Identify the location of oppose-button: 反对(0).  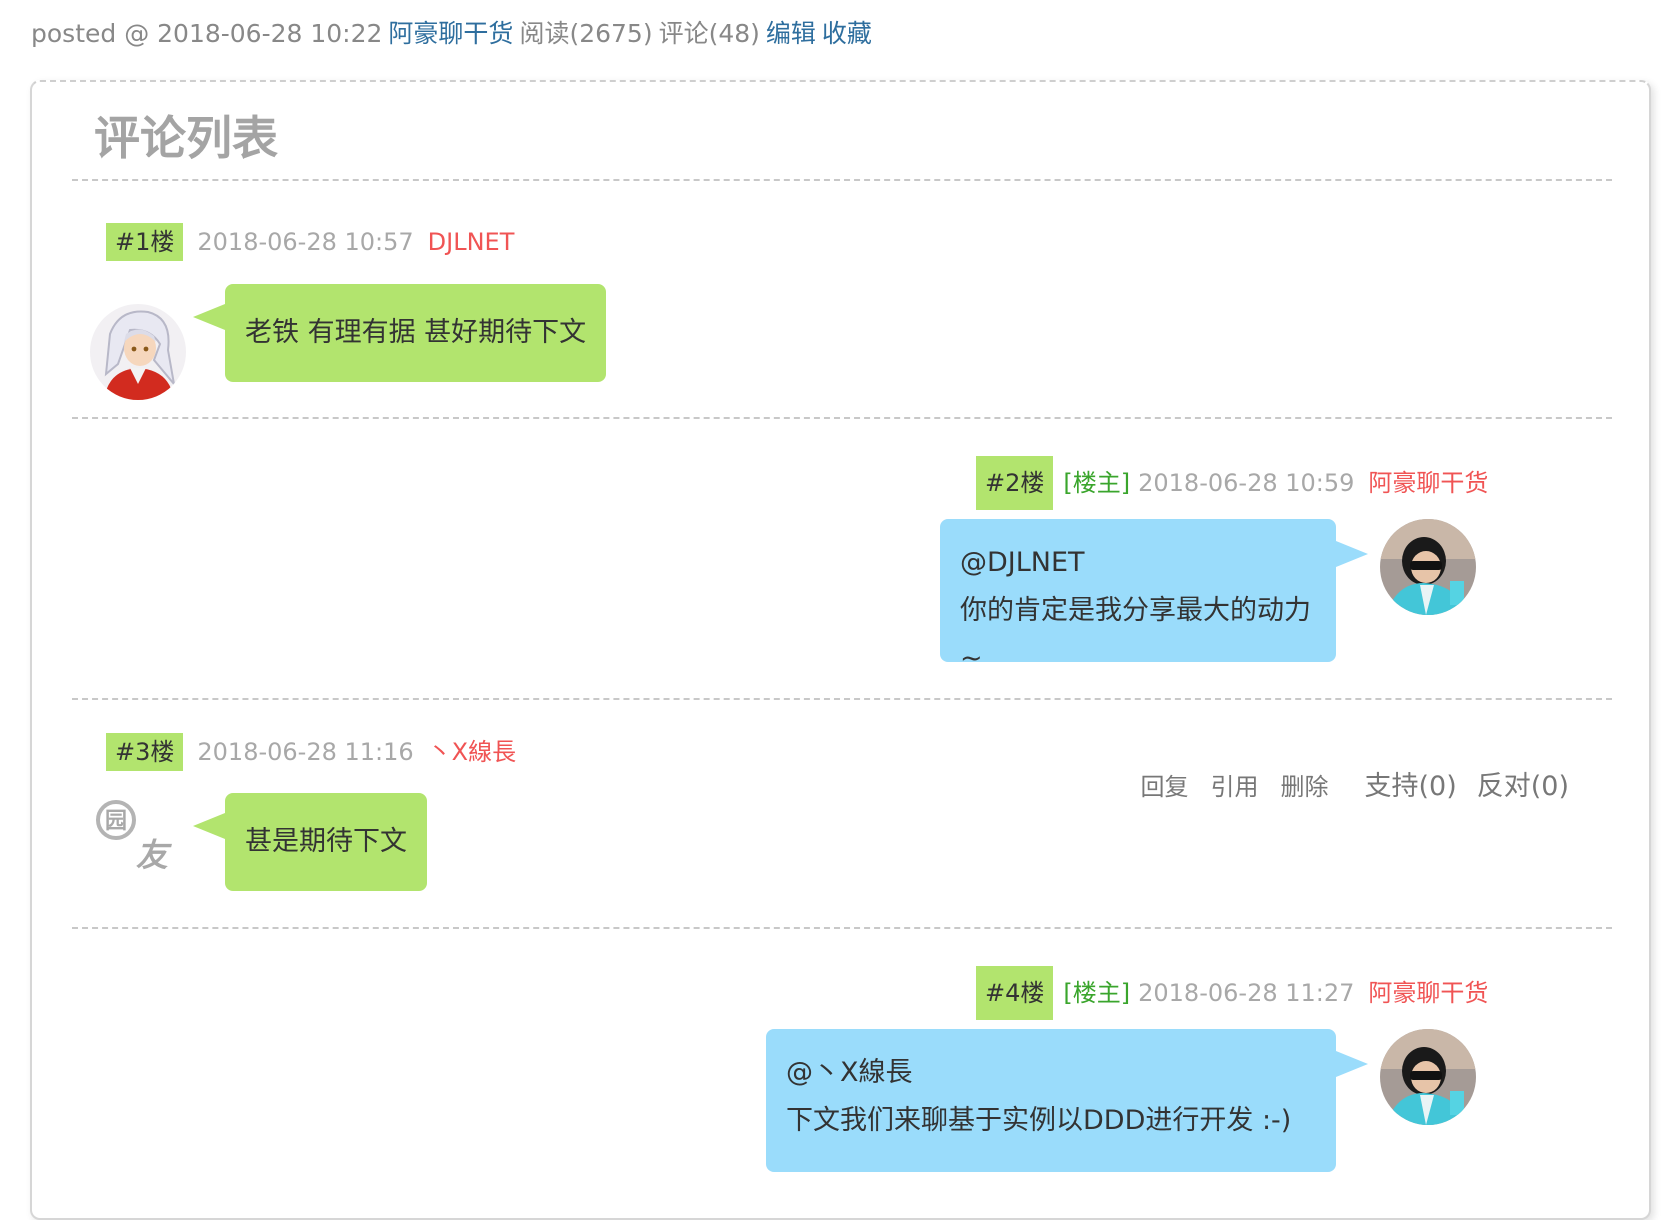
(1523, 787).